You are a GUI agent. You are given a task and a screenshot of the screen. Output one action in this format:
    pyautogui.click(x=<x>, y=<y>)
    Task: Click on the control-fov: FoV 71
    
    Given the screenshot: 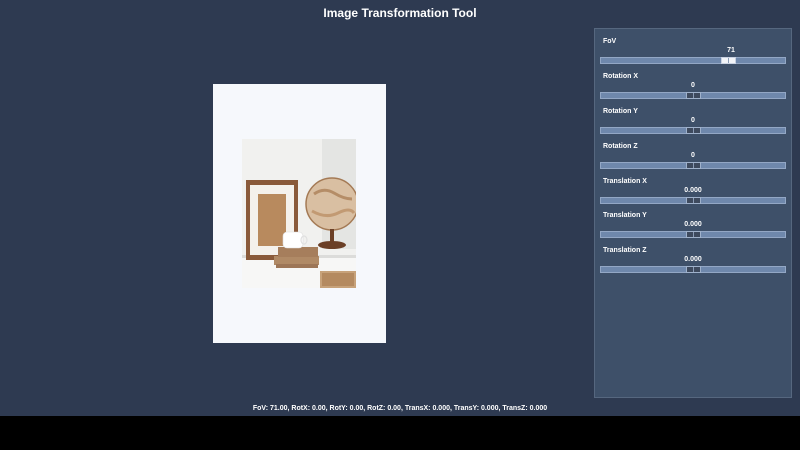 What is the action you would take?
    pyautogui.click(x=693, y=53)
    